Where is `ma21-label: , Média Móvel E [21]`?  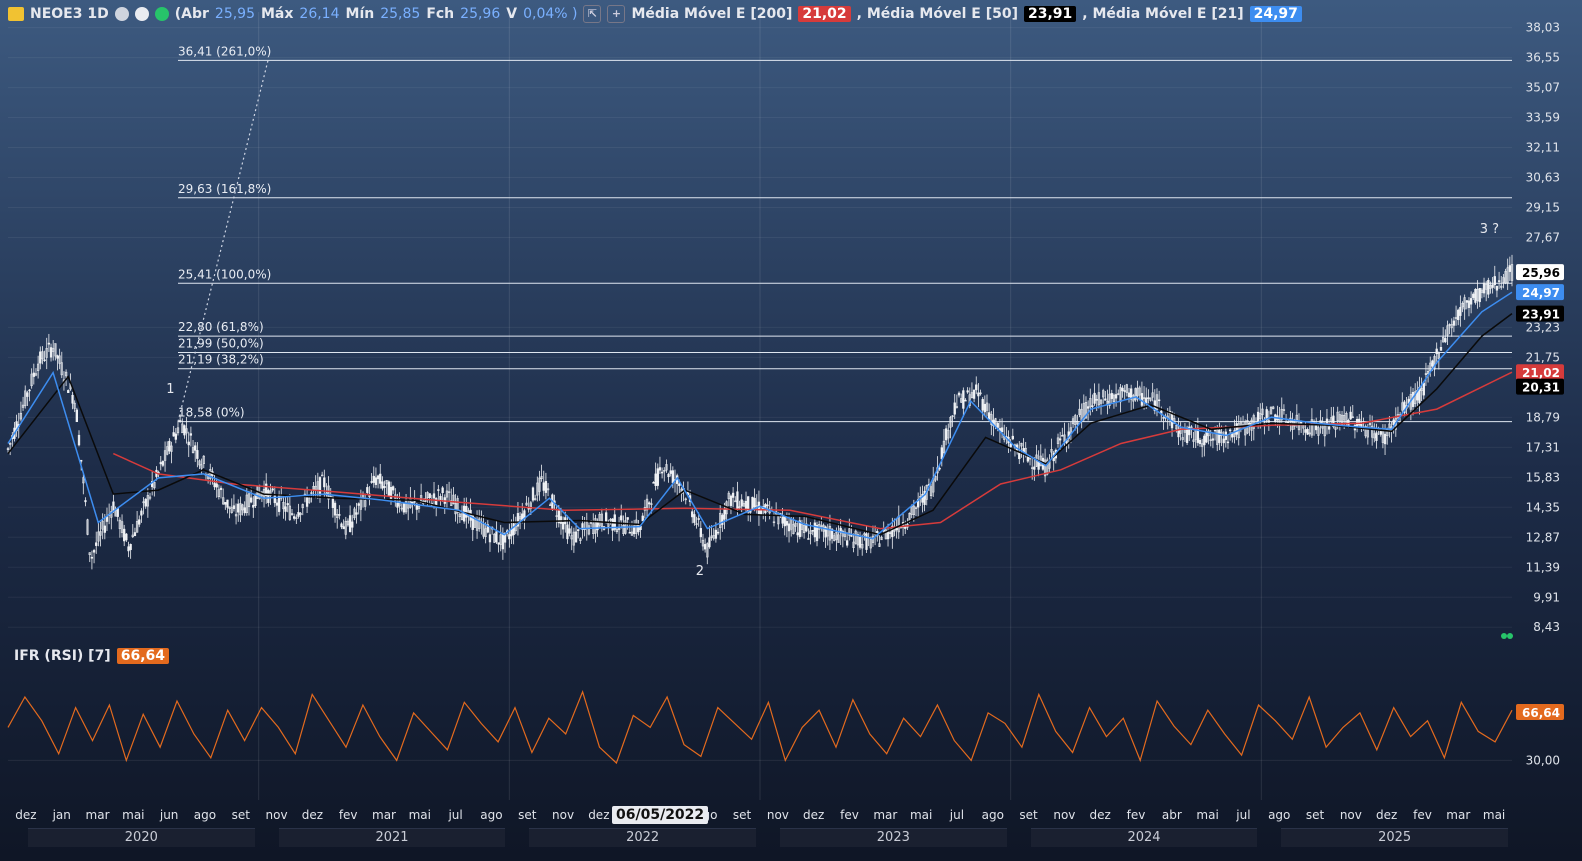
ma21-label: , Média Móvel E [21] is located at coordinates (1163, 14).